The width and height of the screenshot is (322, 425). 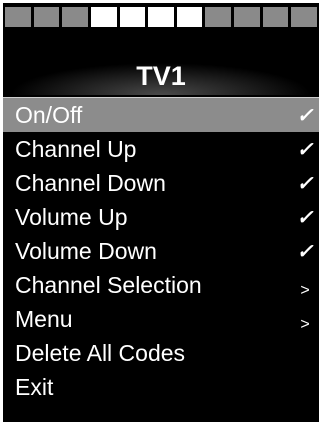 I want to click on menu-item-label: Volume Down, so click(x=86, y=251).